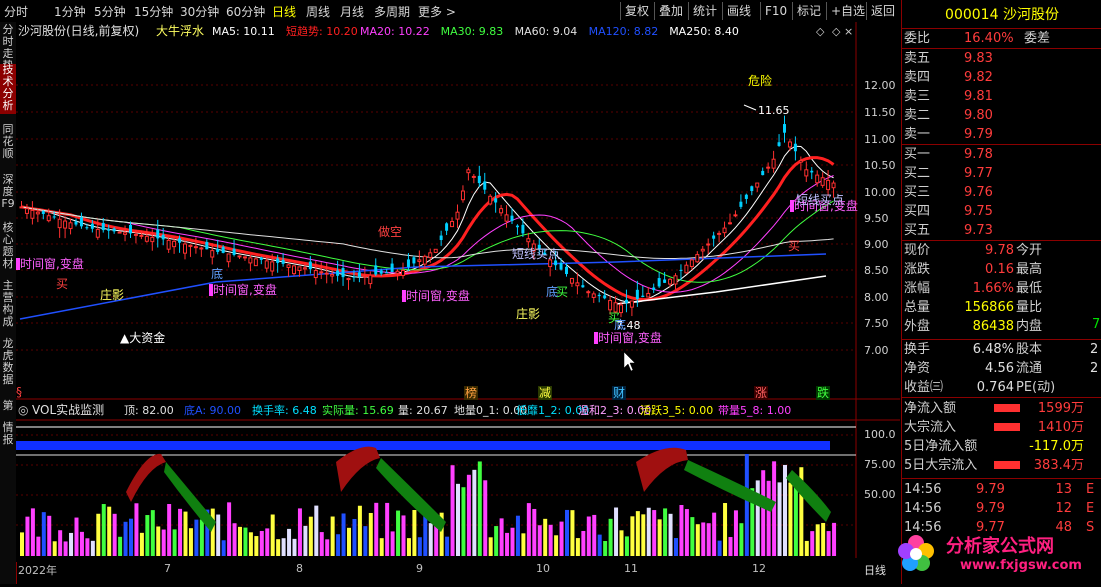 The image size is (1101, 587). Describe the element at coordinates (1001, 307) in the screenshot. I see `stat-row: 总量 156866 量比` at that location.